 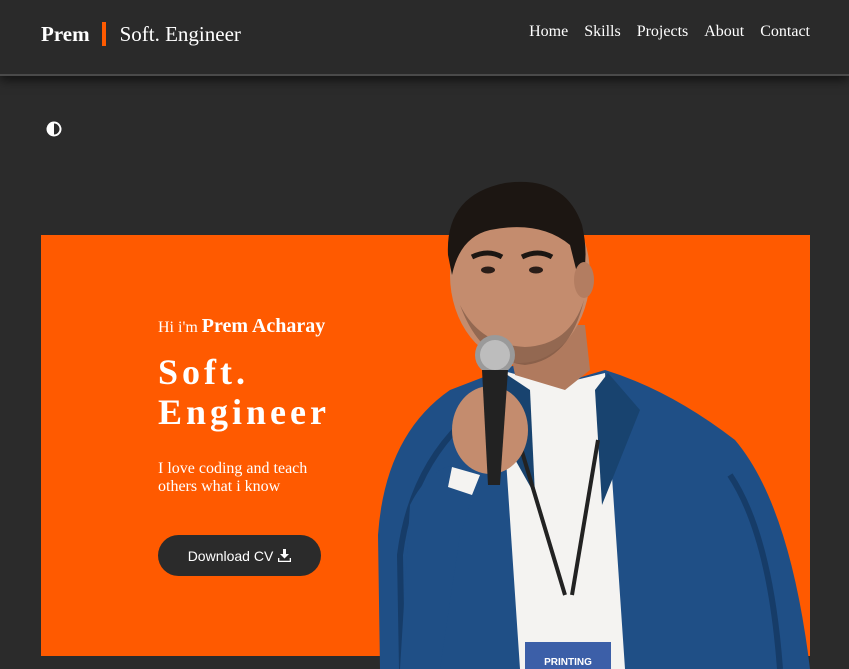 I want to click on theme-toggle-button, so click(x=54, y=129).